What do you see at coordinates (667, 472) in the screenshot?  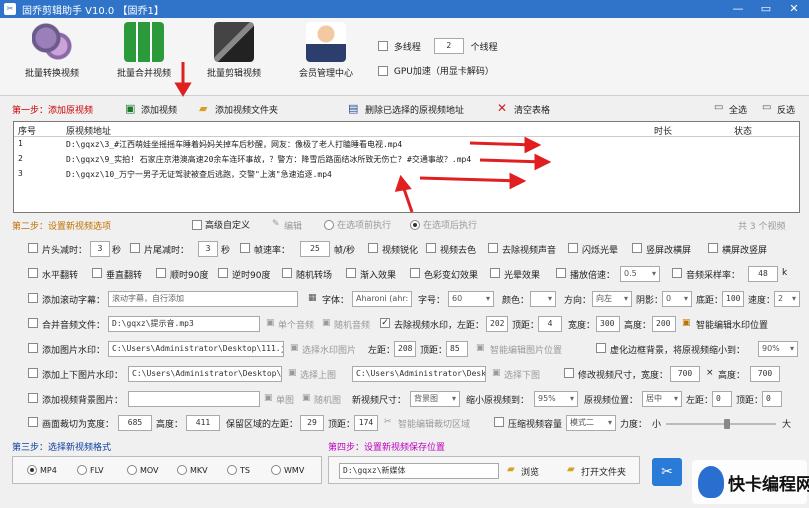 I see `start-button: ✂` at bounding box center [667, 472].